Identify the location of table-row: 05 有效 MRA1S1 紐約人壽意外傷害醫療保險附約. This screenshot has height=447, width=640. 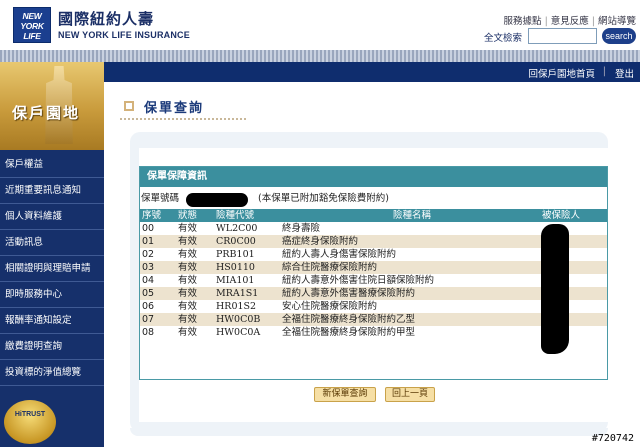
(373, 293).